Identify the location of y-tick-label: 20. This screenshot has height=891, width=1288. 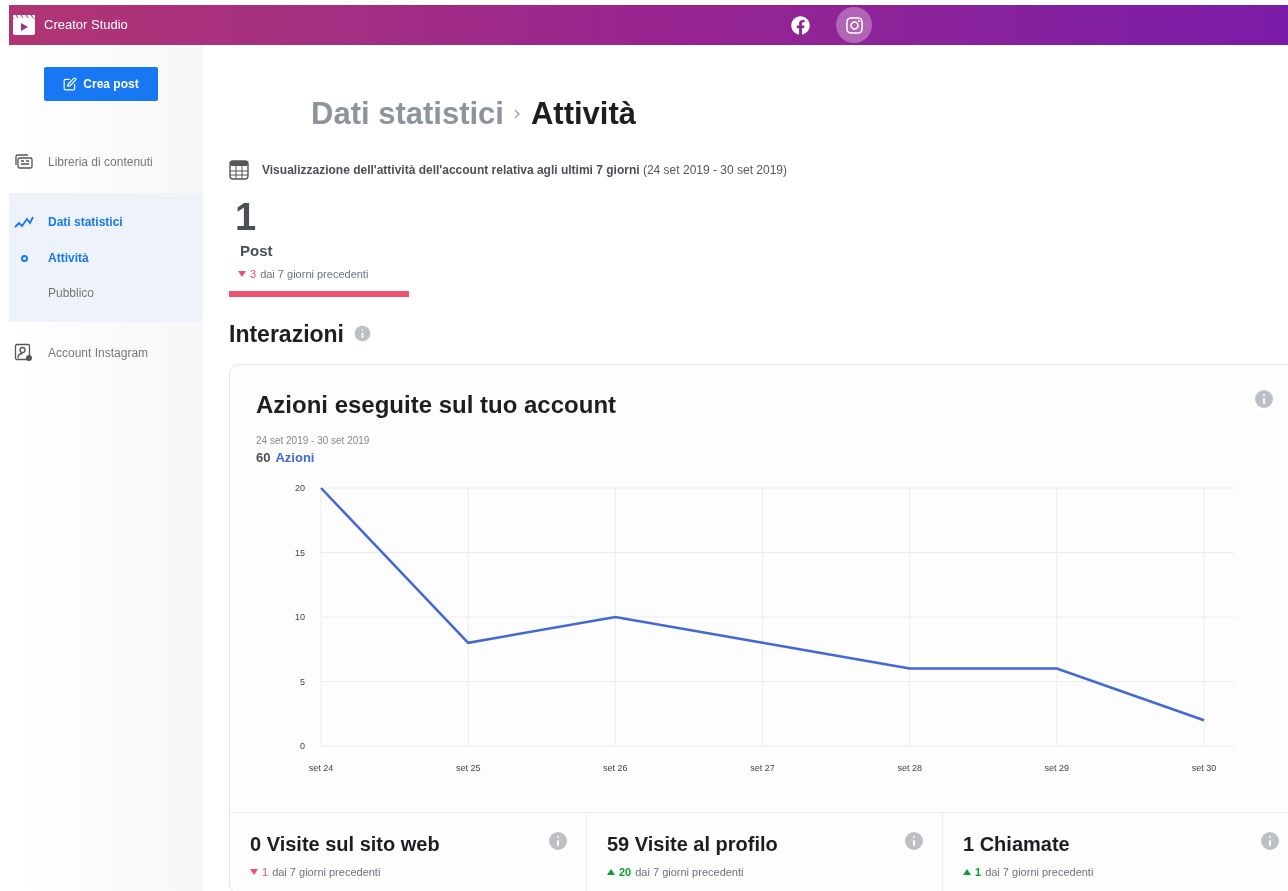
(300, 487).